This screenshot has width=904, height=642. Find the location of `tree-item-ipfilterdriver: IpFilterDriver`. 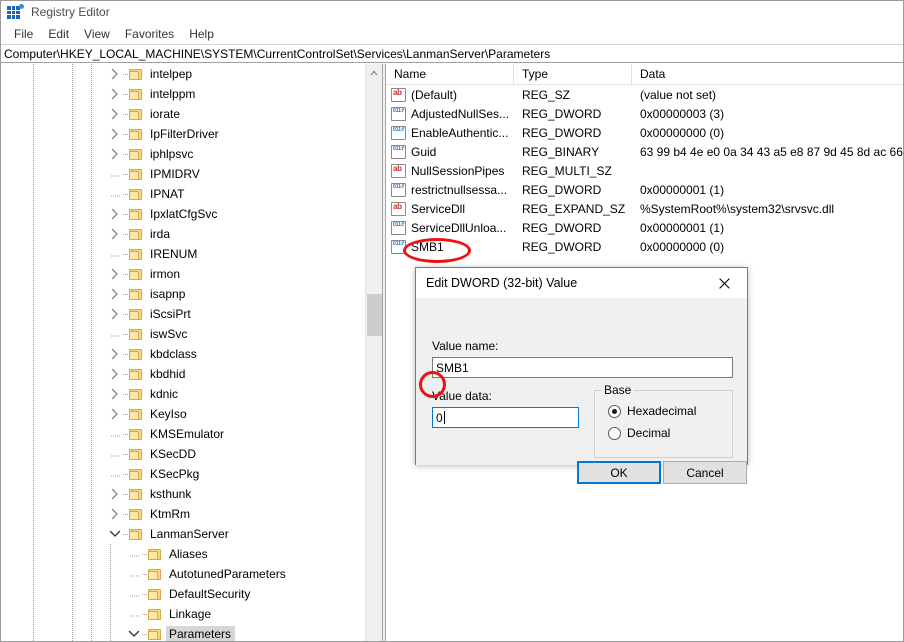

tree-item-ipfilterdriver: IpFilterDriver is located at coordinates (183, 134).